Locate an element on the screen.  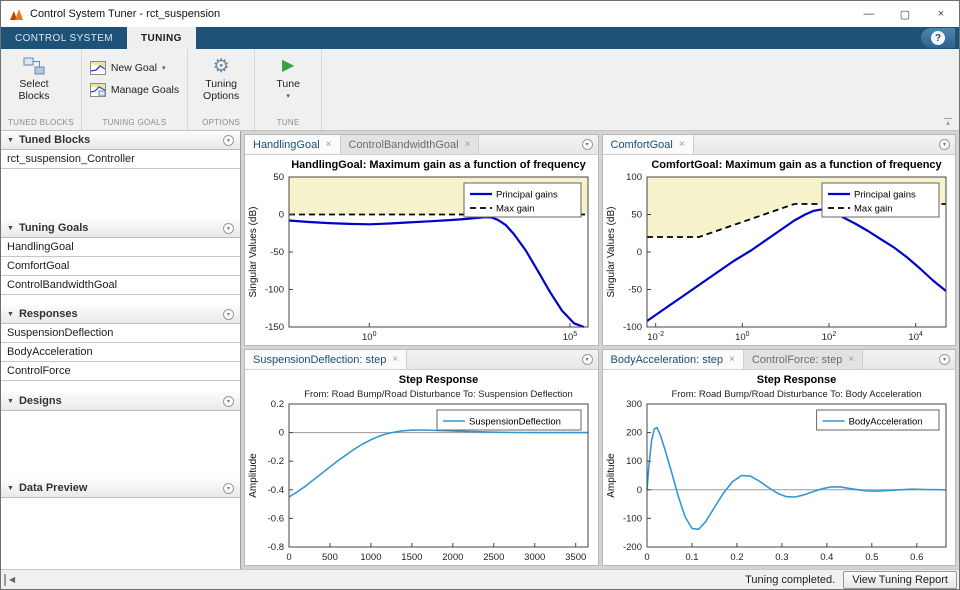
ribbon-tab-control-system: CONTROL SYSTEM is located at coordinates (64, 38).